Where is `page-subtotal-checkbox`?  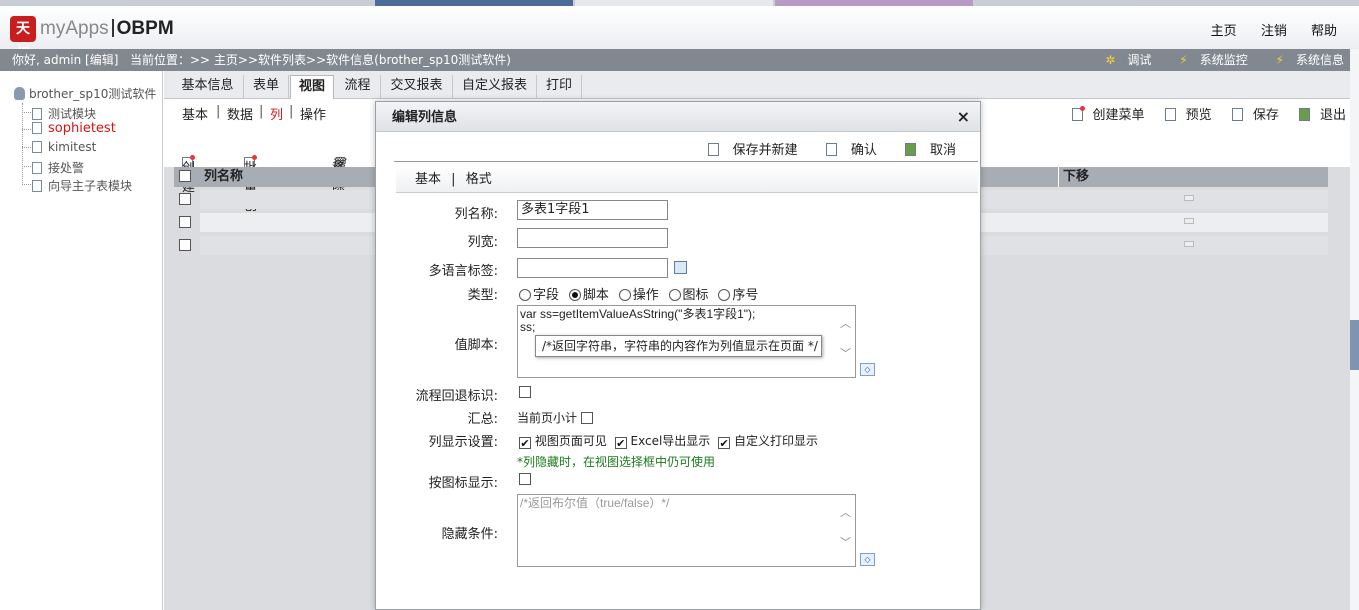
page-subtotal-checkbox is located at coordinates (586, 418).